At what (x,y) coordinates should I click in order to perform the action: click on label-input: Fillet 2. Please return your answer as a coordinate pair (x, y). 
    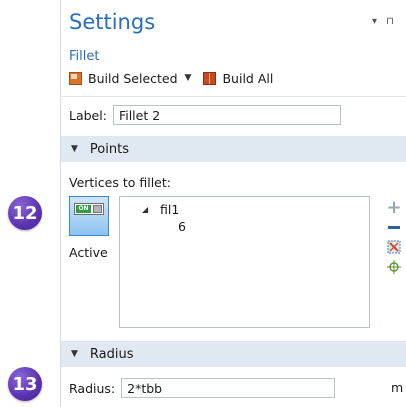
    Looking at the image, I should click on (226, 115).